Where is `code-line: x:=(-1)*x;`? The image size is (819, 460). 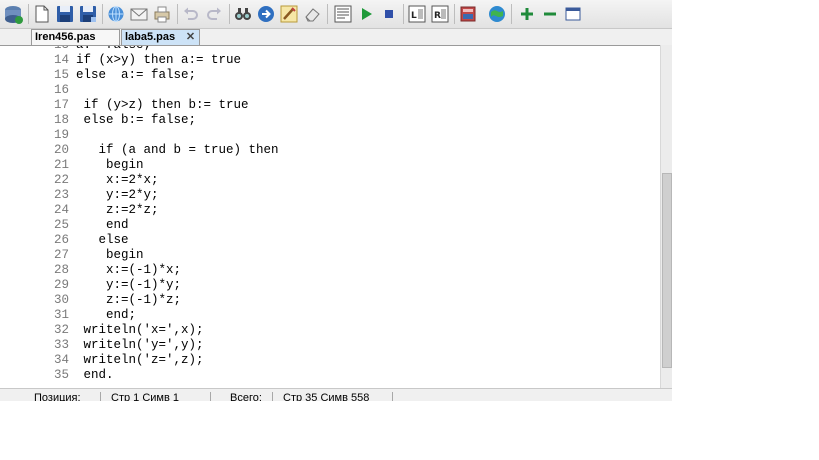
code-line: x:=(-1)*x; is located at coordinates (128, 270).